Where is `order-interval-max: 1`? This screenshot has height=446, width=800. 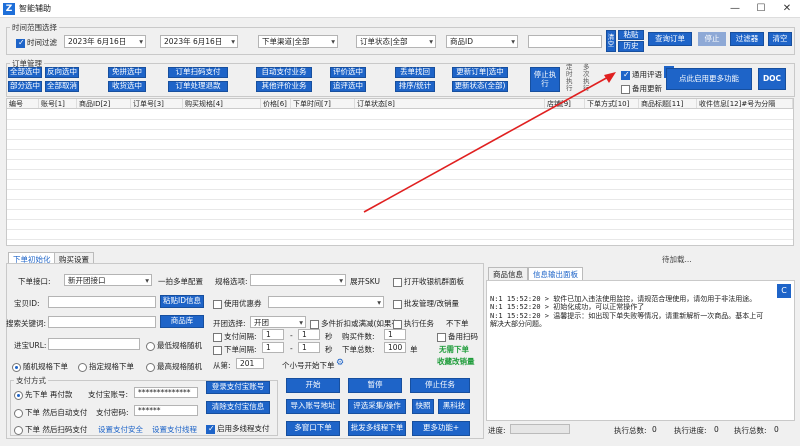
order-interval-max: 1 is located at coordinates (309, 347).